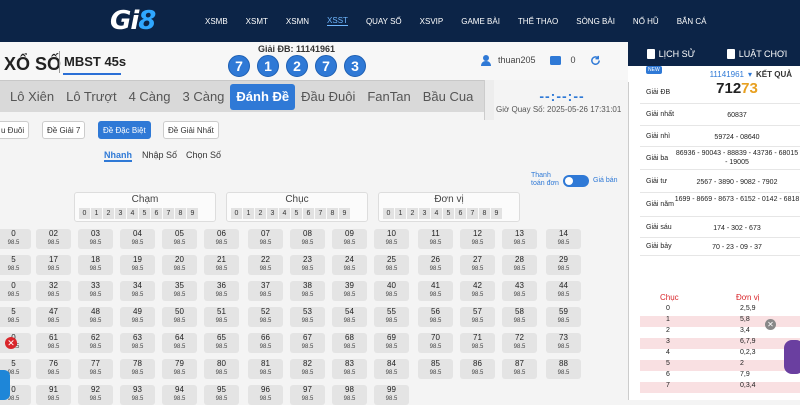 This screenshot has height=405, width=800. Describe the element at coordinates (191, 130) in the screenshot. I see `sub-tab-de-giai-nhat: Đề Giải Nhất` at that location.